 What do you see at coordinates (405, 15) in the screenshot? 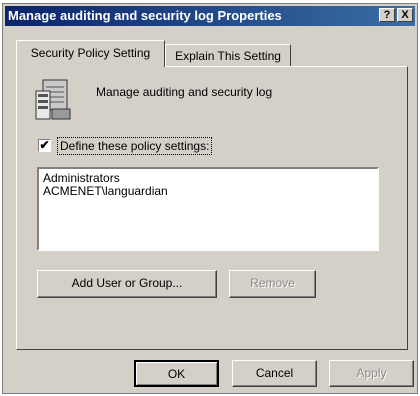
I see `close-button: X` at bounding box center [405, 15].